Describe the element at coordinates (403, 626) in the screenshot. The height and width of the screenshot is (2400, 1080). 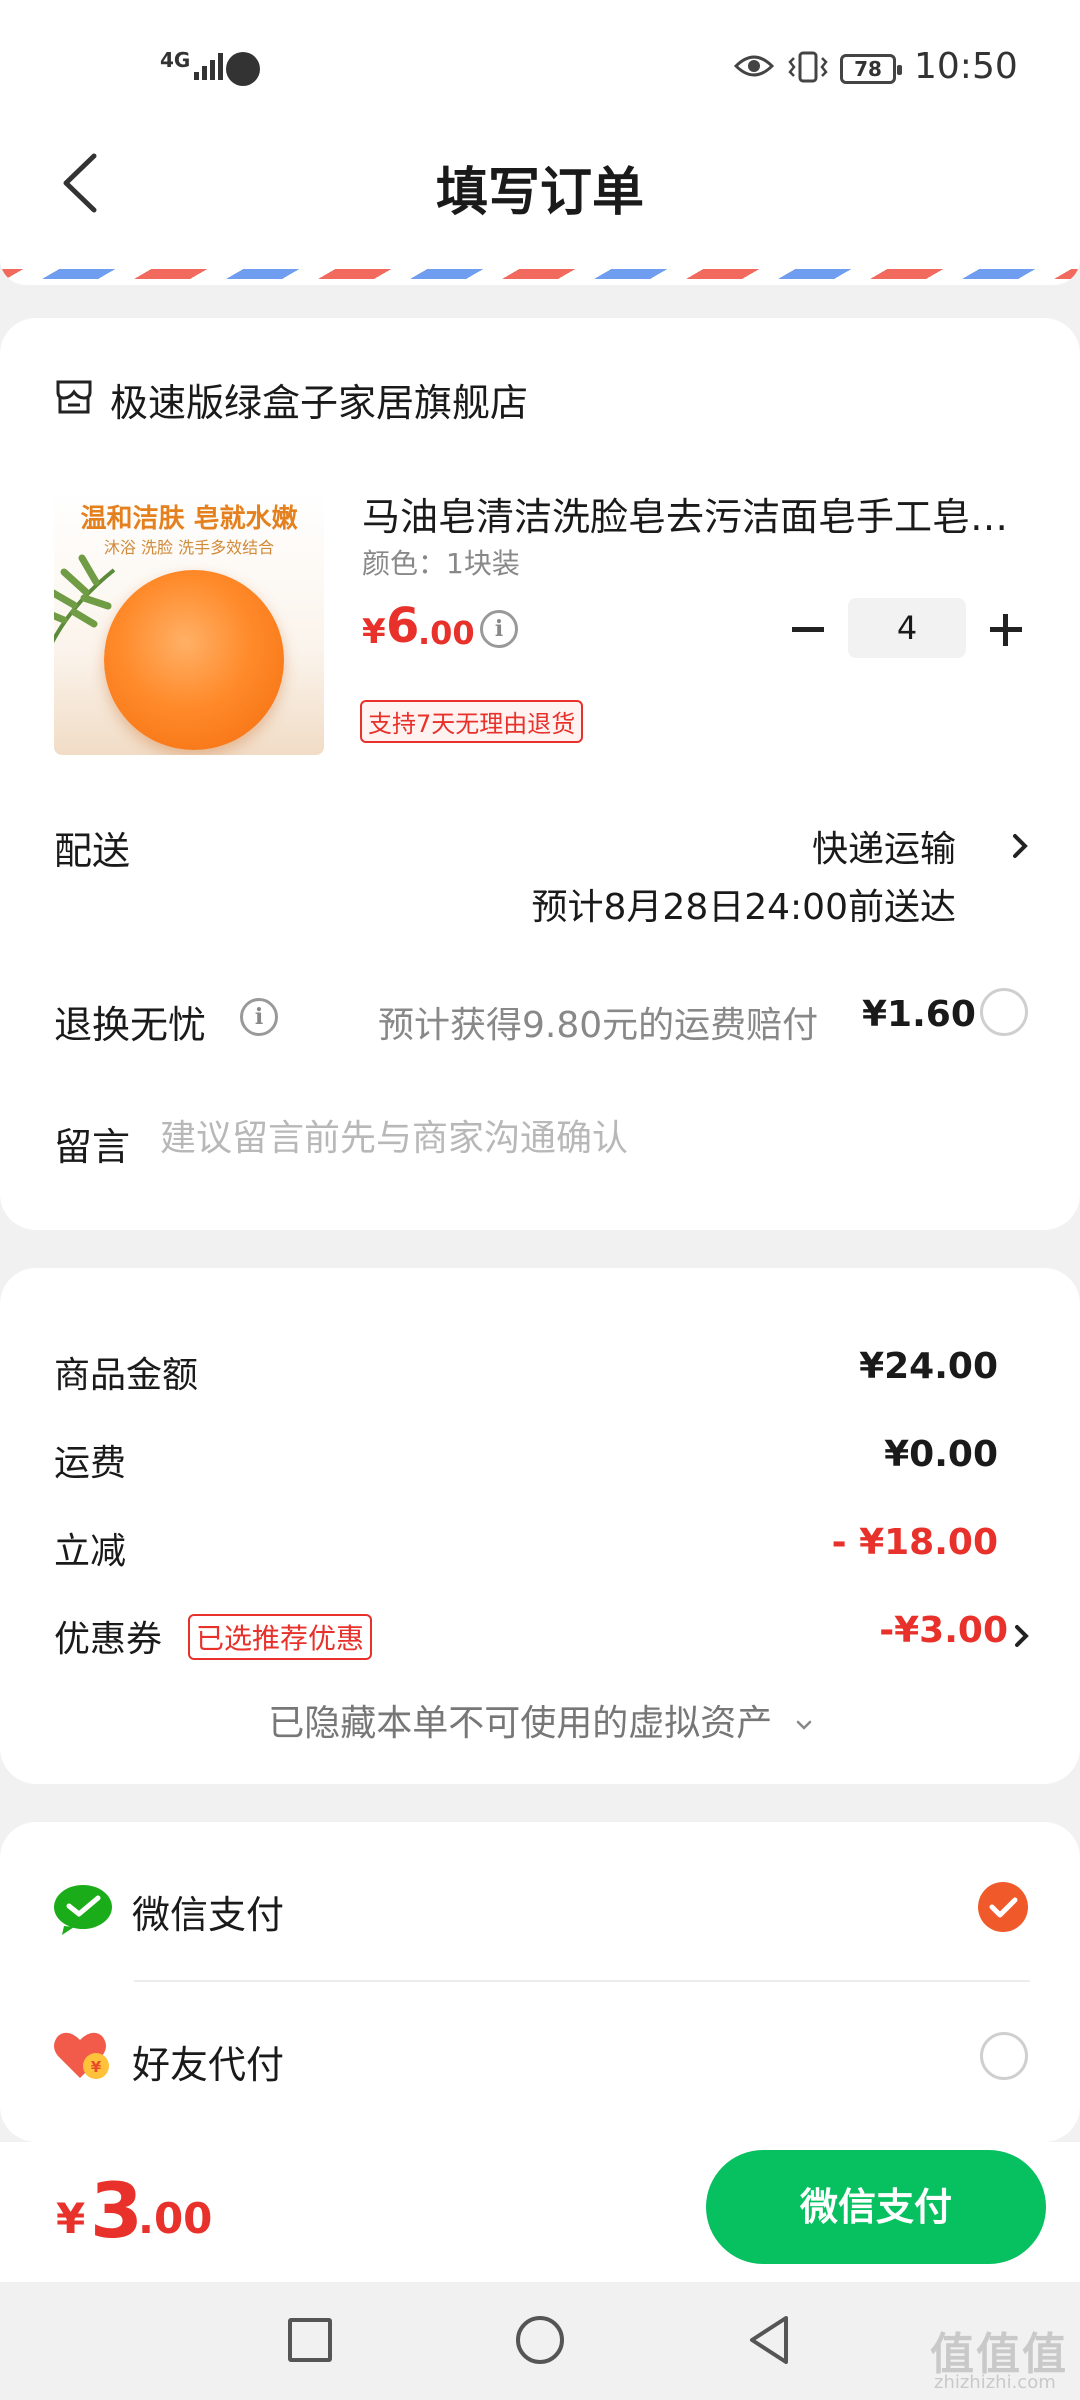
I see `product-price-integer: 6` at that location.